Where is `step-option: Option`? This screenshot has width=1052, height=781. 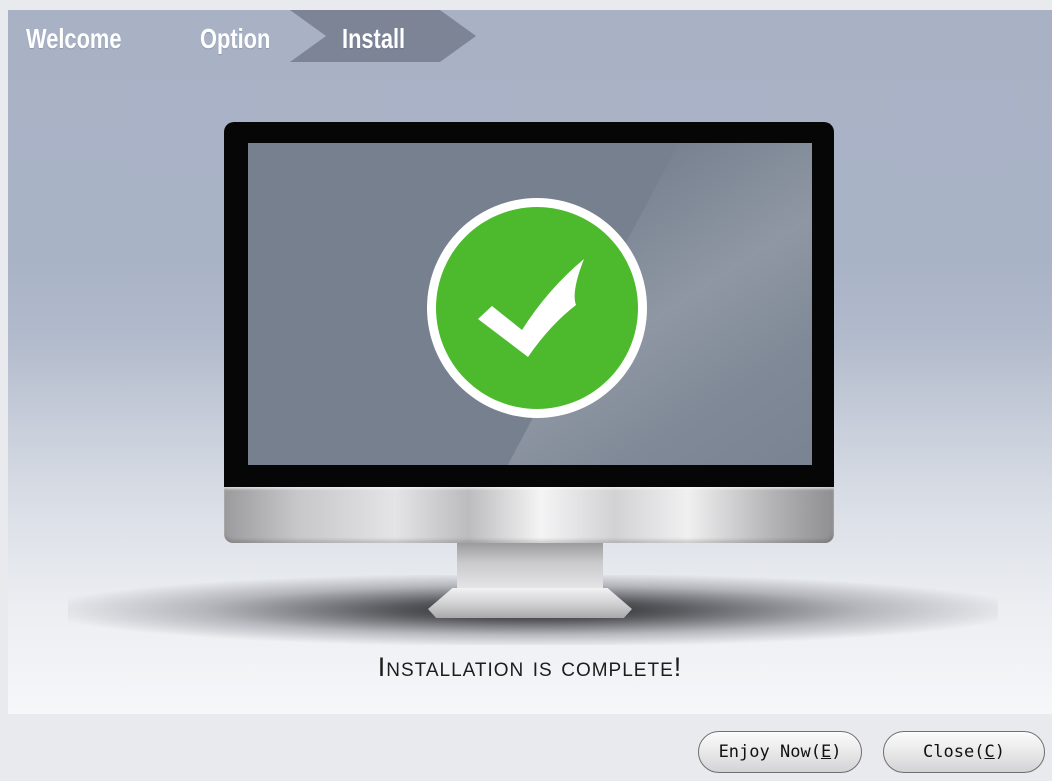
step-option: Option is located at coordinates (235, 38).